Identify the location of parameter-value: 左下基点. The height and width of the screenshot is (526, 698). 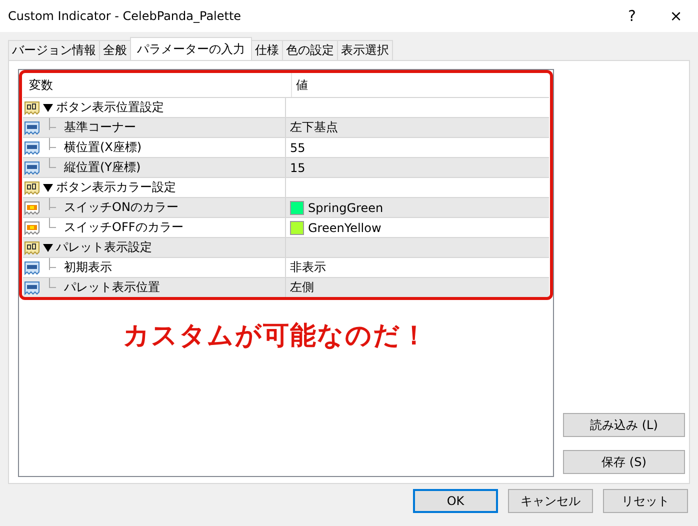
(314, 127).